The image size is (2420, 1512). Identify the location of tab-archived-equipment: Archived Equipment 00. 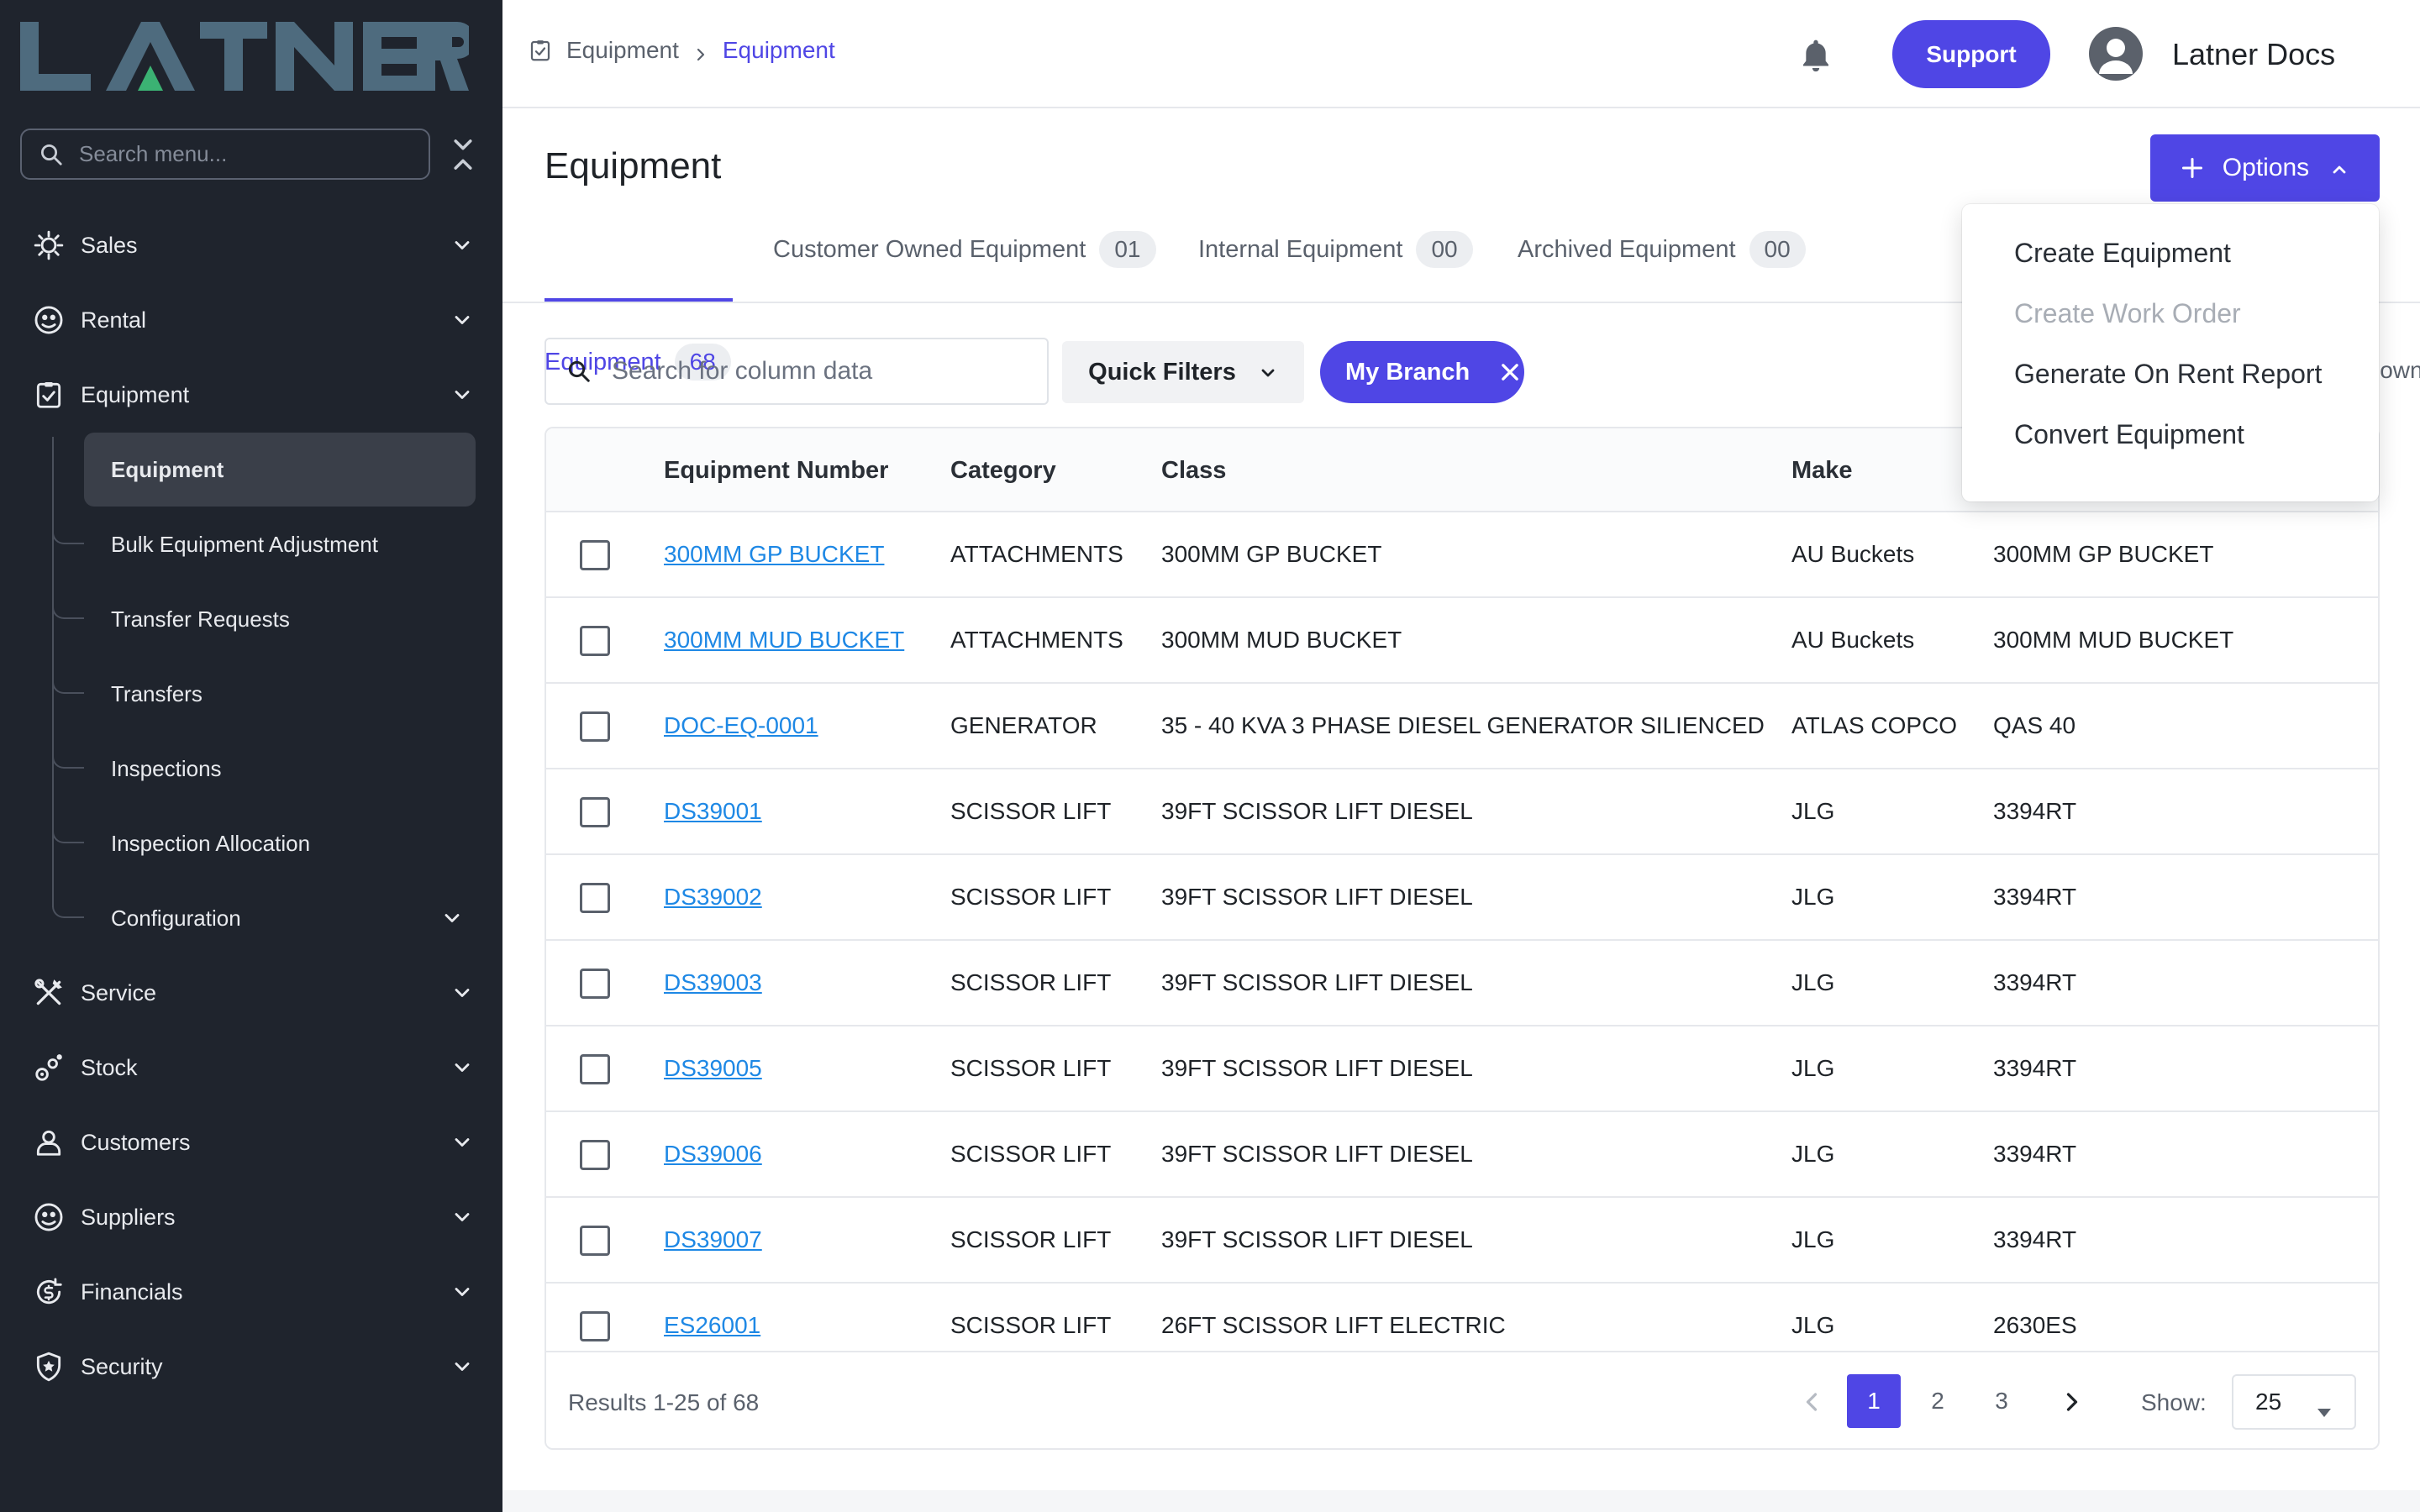
(1662, 275).